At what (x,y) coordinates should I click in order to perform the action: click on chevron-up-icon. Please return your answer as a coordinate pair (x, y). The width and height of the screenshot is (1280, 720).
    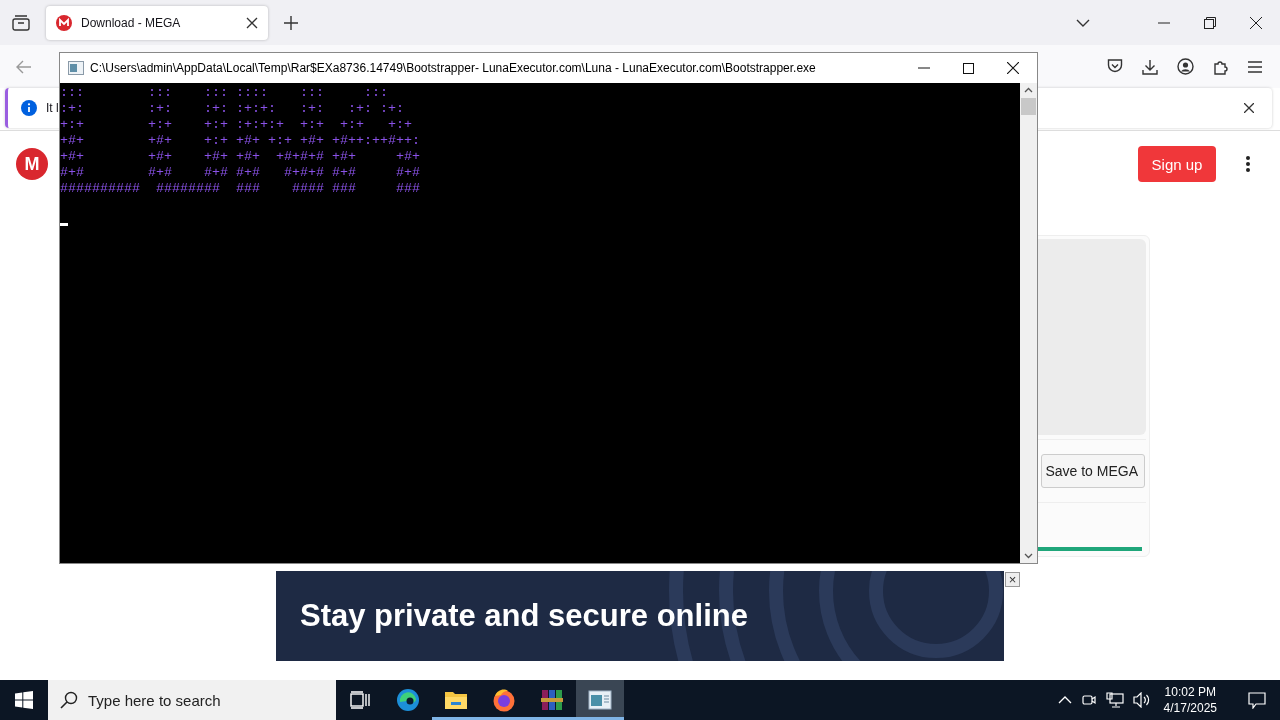
    Looking at the image, I should click on (1064, 700).